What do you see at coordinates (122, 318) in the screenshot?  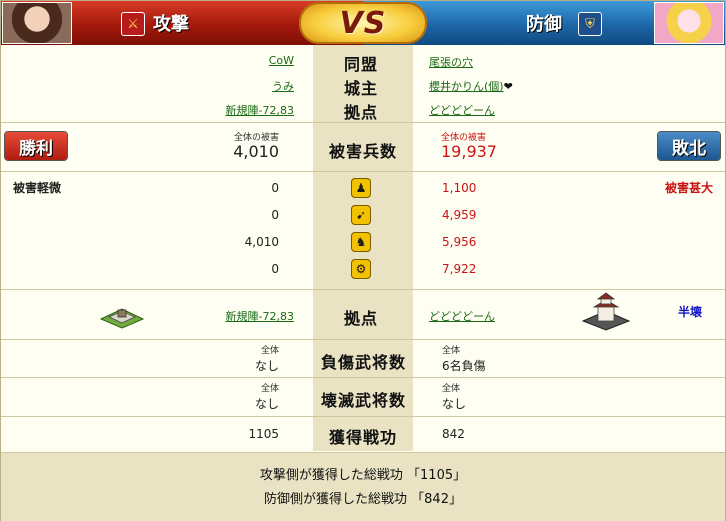 I see `camp-building-icon` at bounding box center [122, 318].